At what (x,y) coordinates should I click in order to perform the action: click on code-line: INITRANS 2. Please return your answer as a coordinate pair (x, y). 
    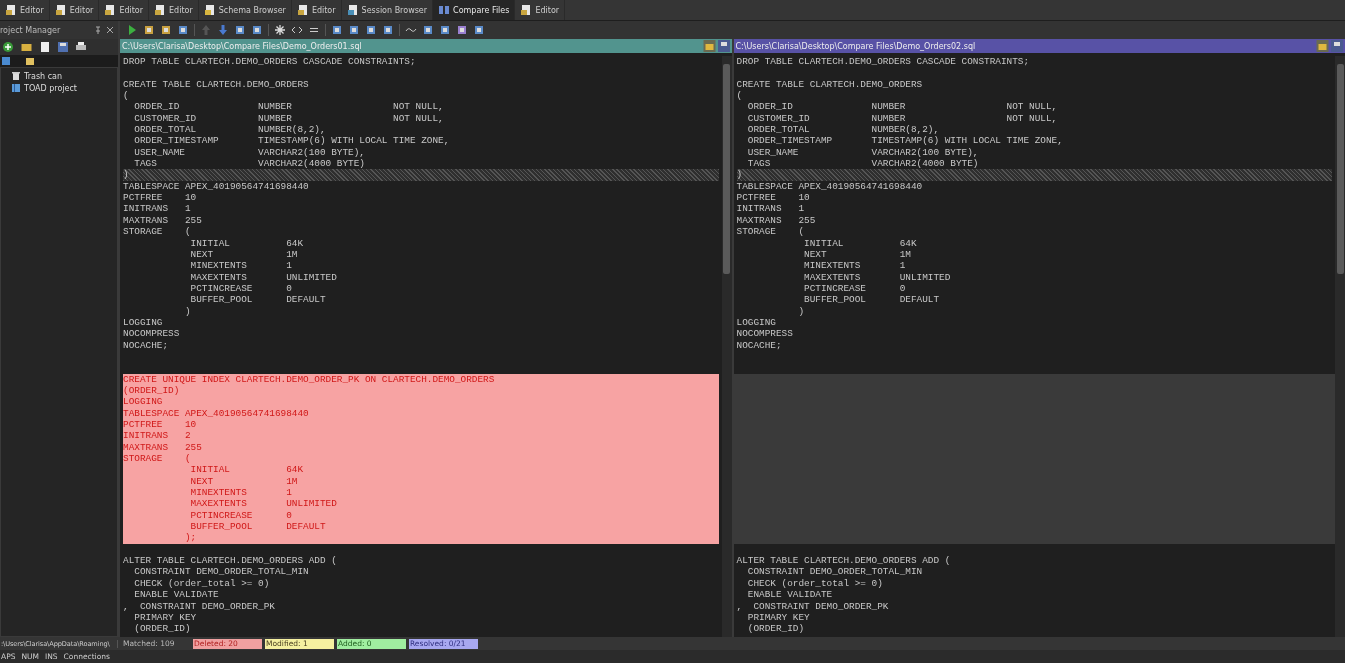
    Looking at the image, I should click on (157, 436).